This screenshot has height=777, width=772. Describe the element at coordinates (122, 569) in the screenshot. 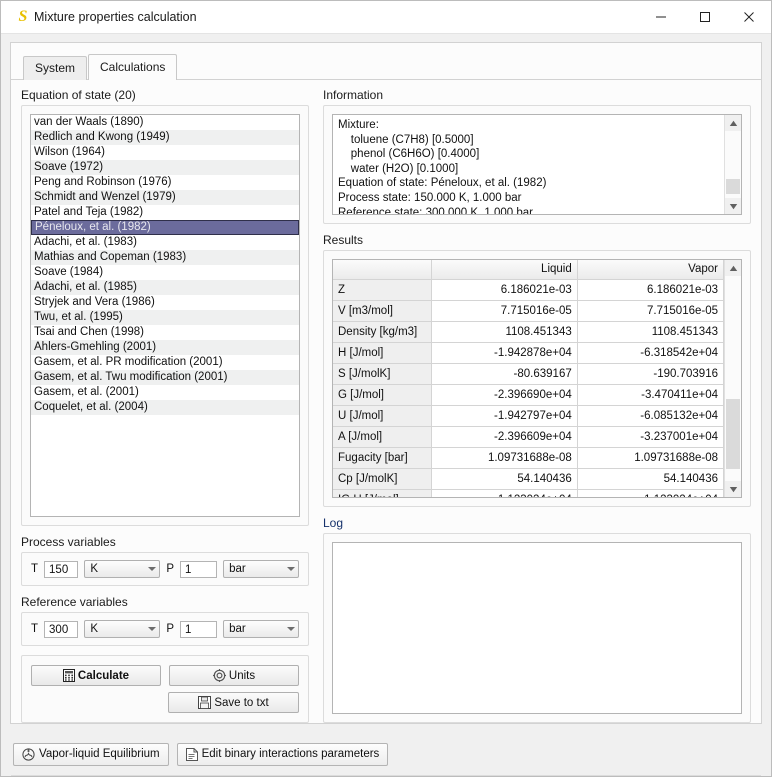

I see `process-t-unit-select: K` at that location.